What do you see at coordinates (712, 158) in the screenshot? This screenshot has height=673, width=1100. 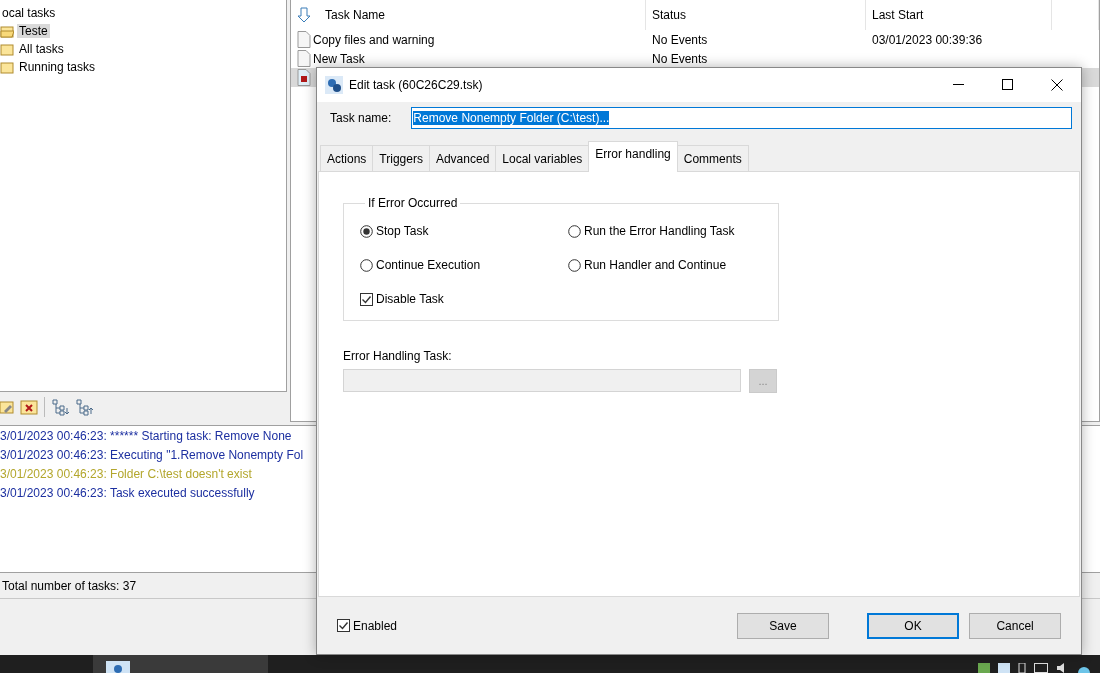 I see `tab: Comments` at bounding box center [712, 158].